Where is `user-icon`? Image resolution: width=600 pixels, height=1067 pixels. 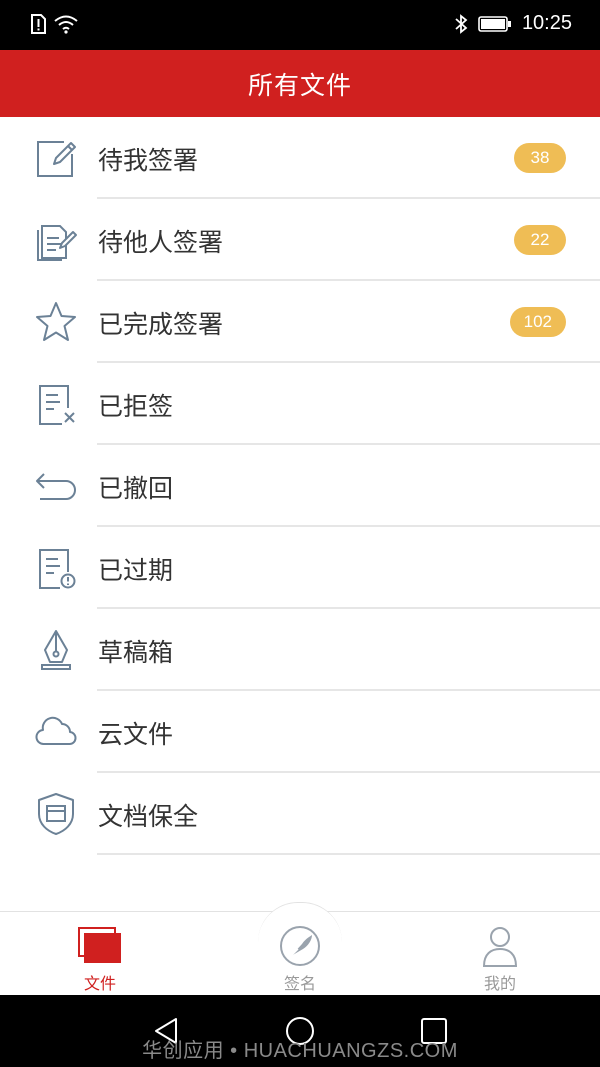
user-icon is located at coordinates (500, 947).